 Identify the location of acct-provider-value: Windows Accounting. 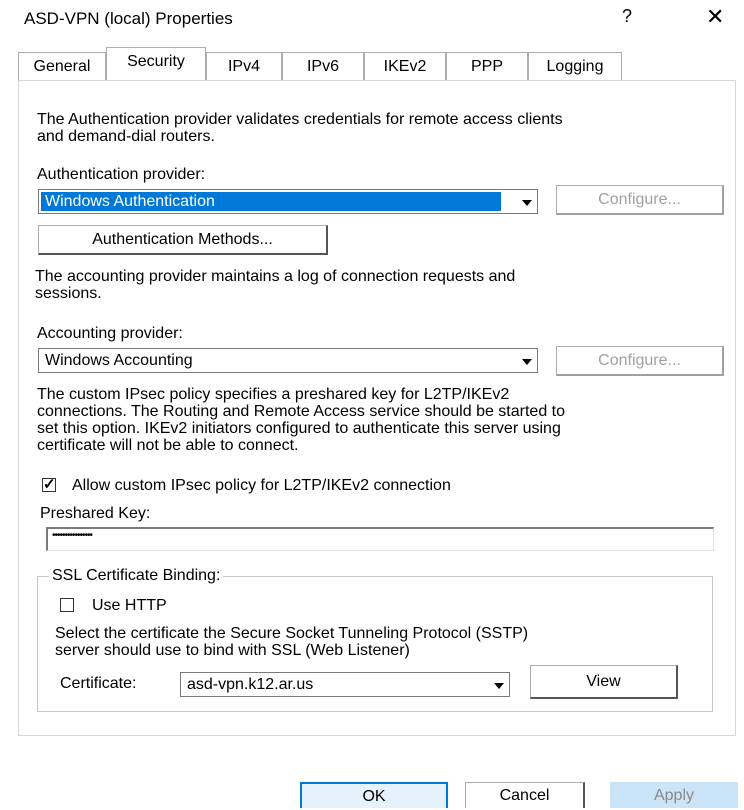
(119, 360).